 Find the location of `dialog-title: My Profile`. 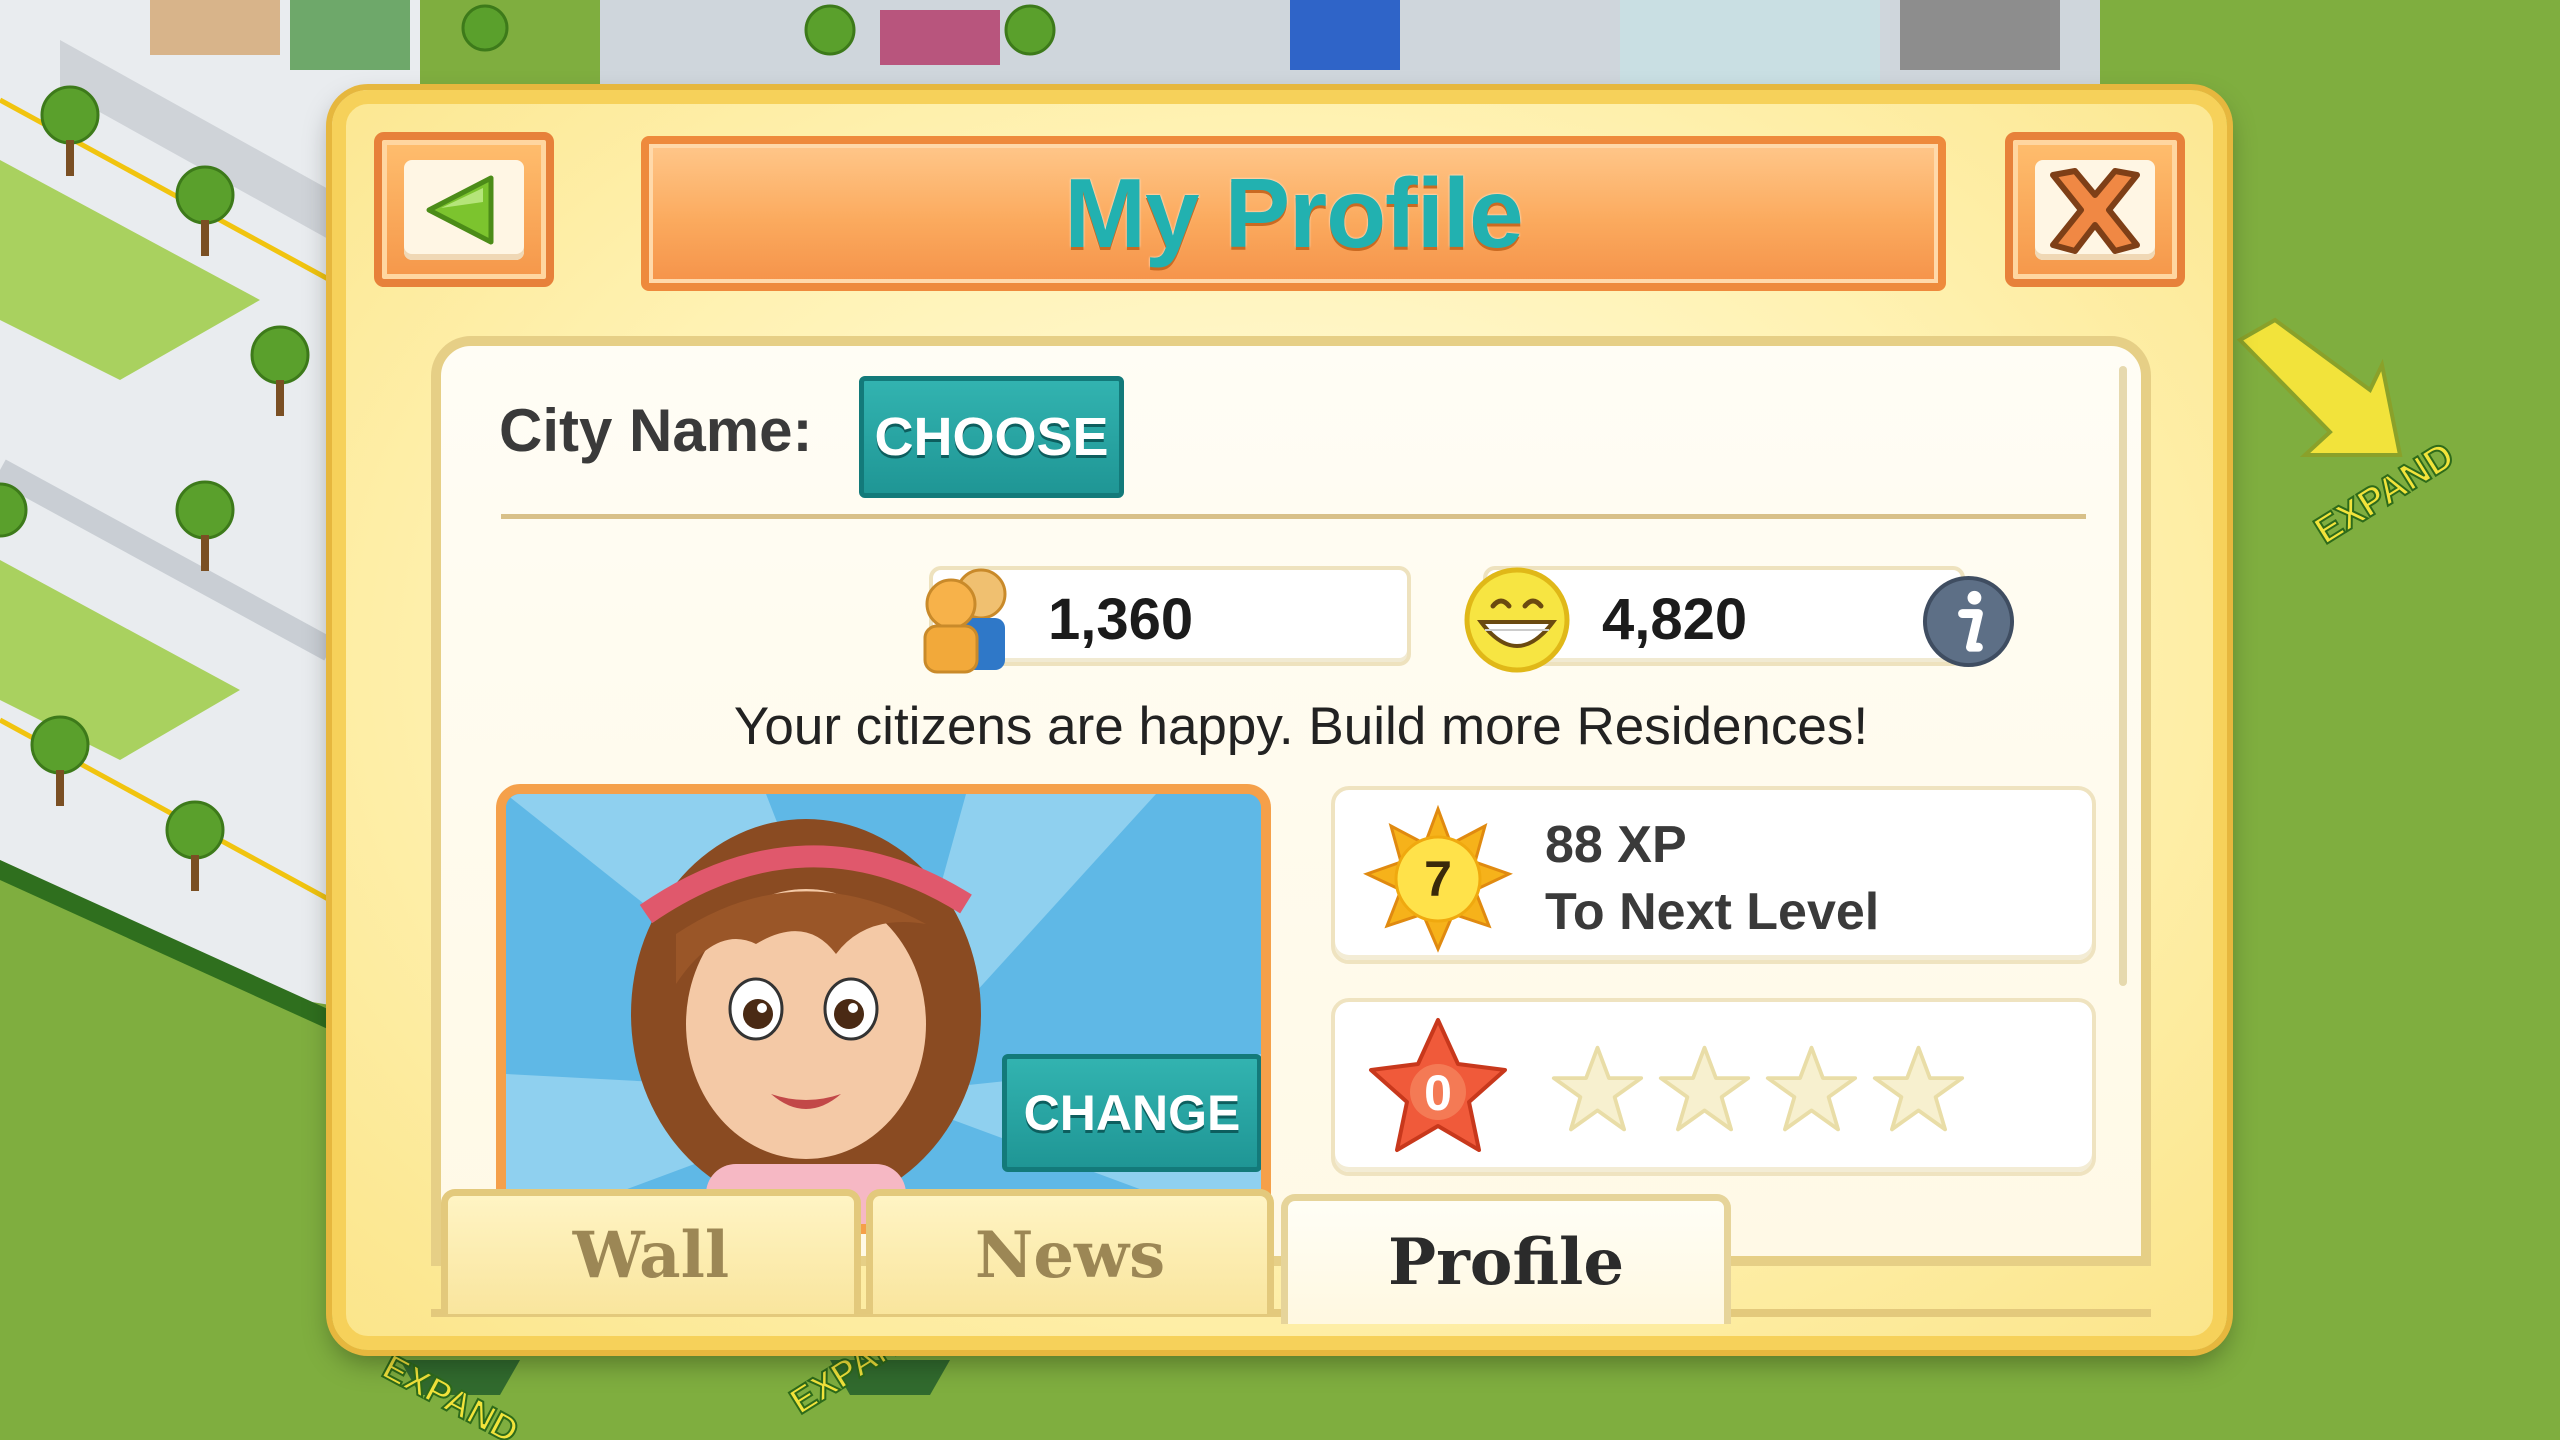

dialog-title: My Profile is located at coordinates (1293, 213).